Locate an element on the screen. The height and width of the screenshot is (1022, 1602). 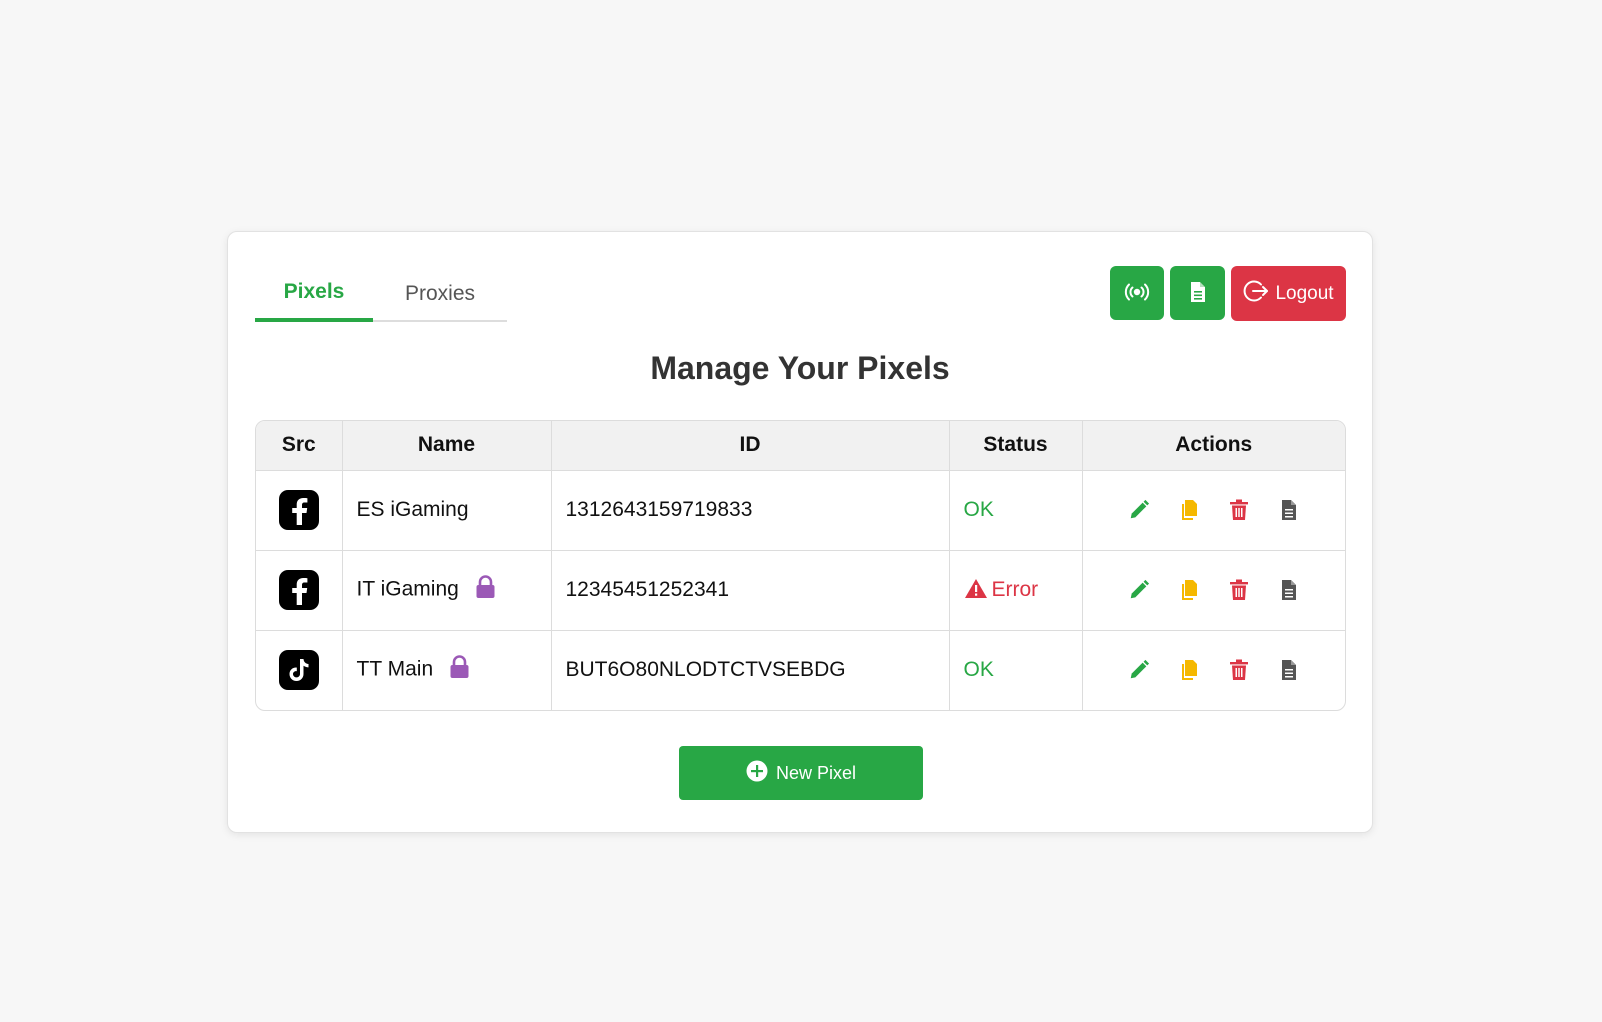
column-header-status: Status is located at coordinates (1016, 446).